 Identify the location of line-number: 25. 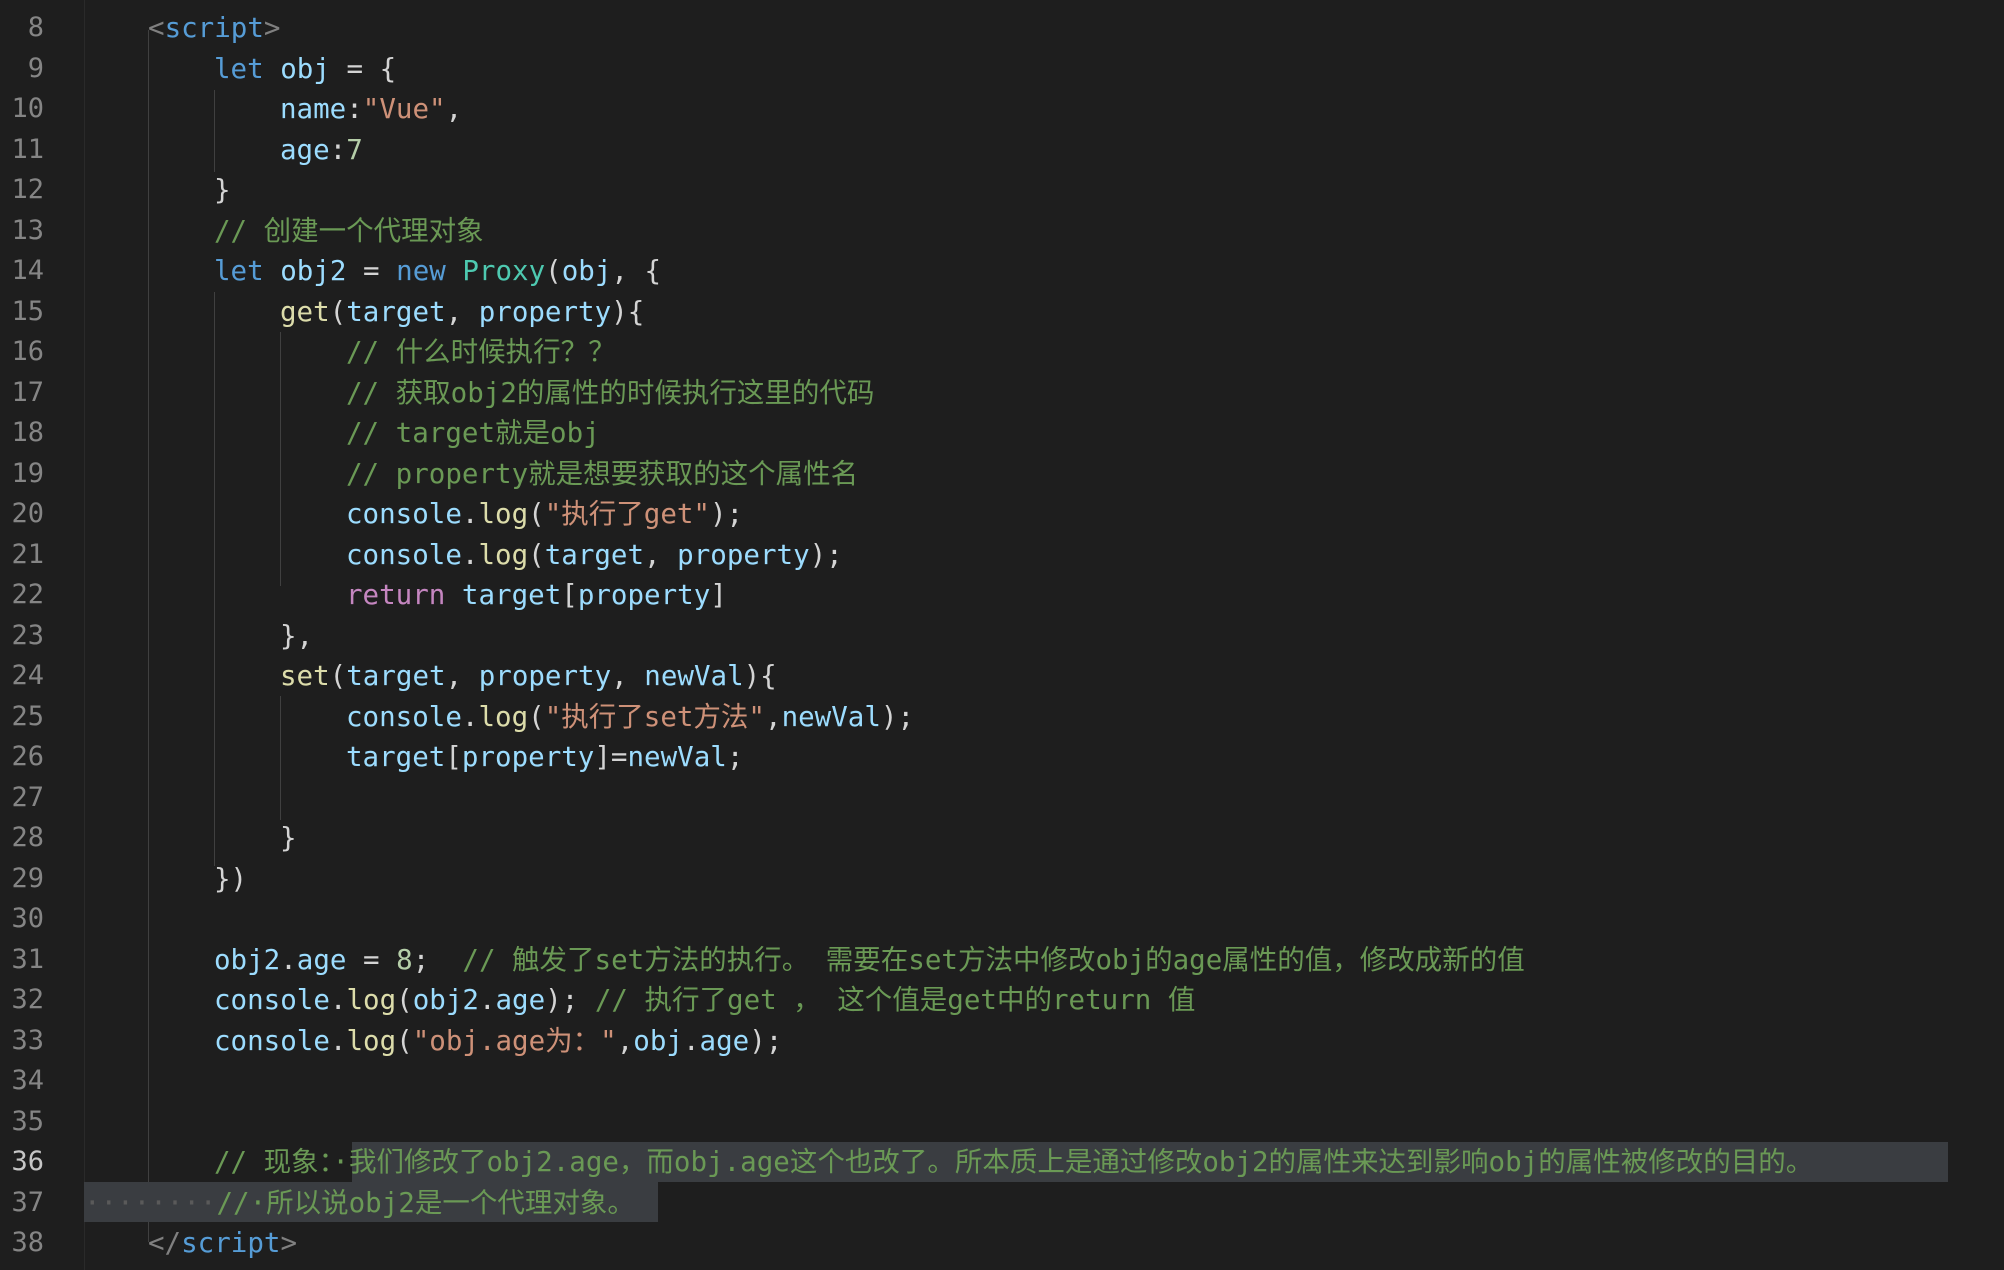
(27, 716).